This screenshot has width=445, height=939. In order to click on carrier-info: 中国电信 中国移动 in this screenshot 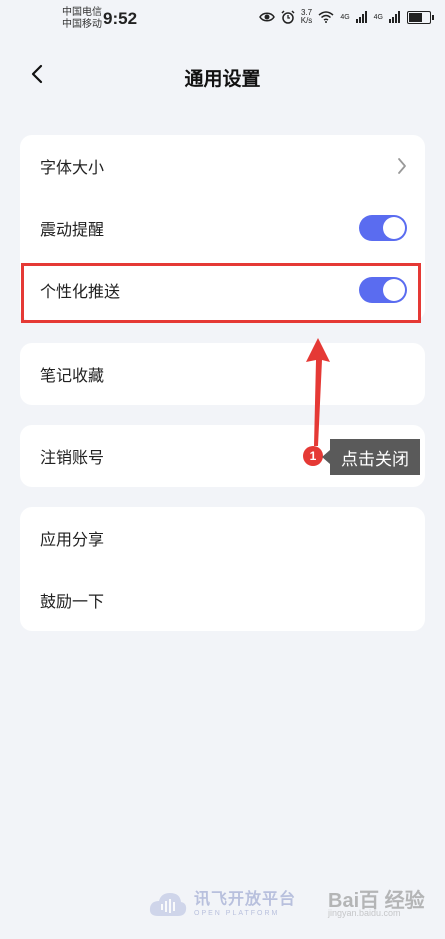, I will do `click(82, 19)`.